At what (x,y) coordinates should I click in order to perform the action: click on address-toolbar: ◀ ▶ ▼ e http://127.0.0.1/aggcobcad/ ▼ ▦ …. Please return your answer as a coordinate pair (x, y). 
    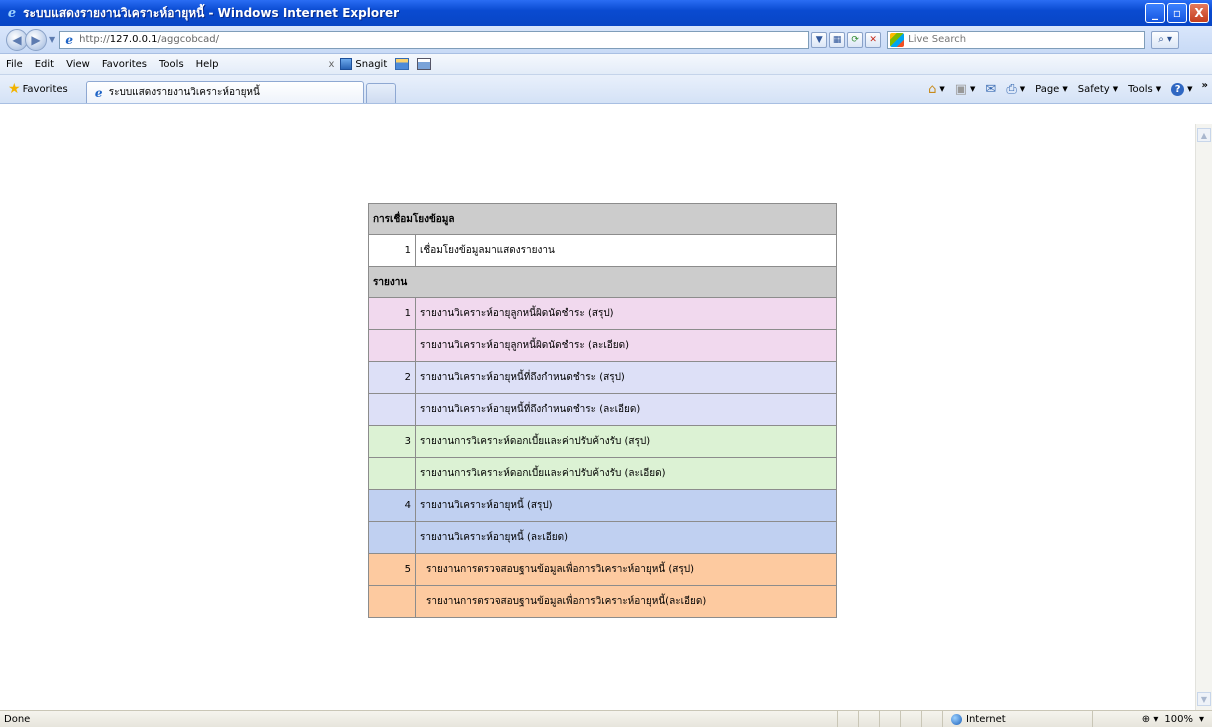
    Looking at the image, I should click on (606, 40).